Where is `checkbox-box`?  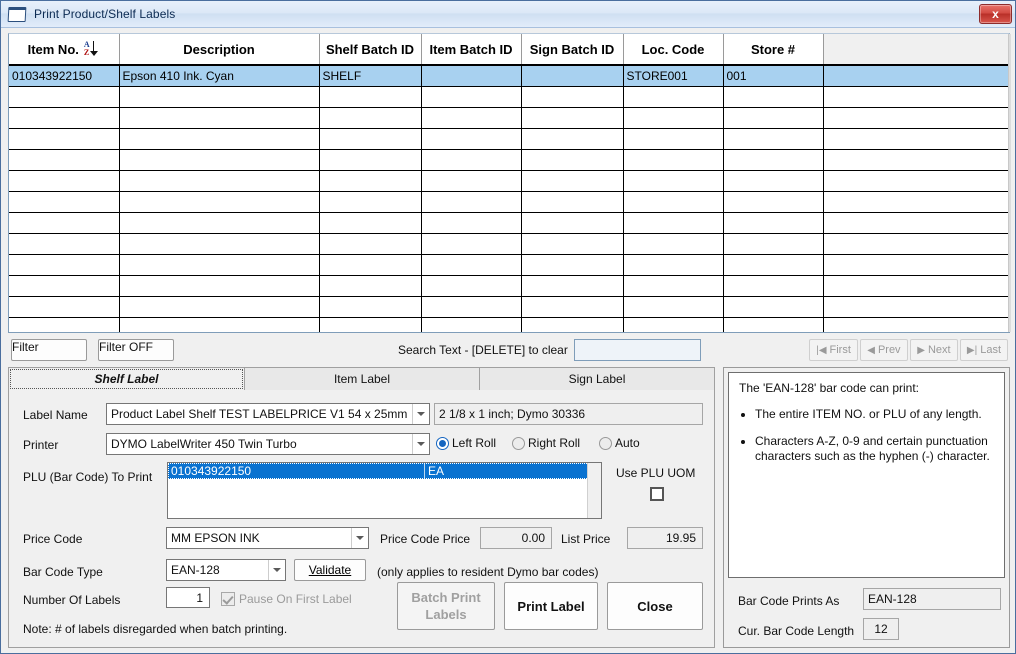
checkbox-box is located at coordinates (657, 494).